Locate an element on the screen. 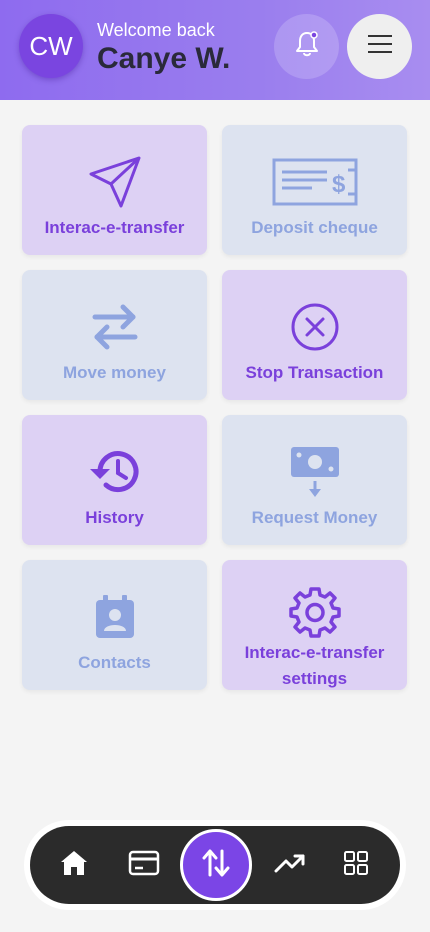 The width and height of the screenshot is (430, 932). avatar: CW is located at coordinates (51, 46).